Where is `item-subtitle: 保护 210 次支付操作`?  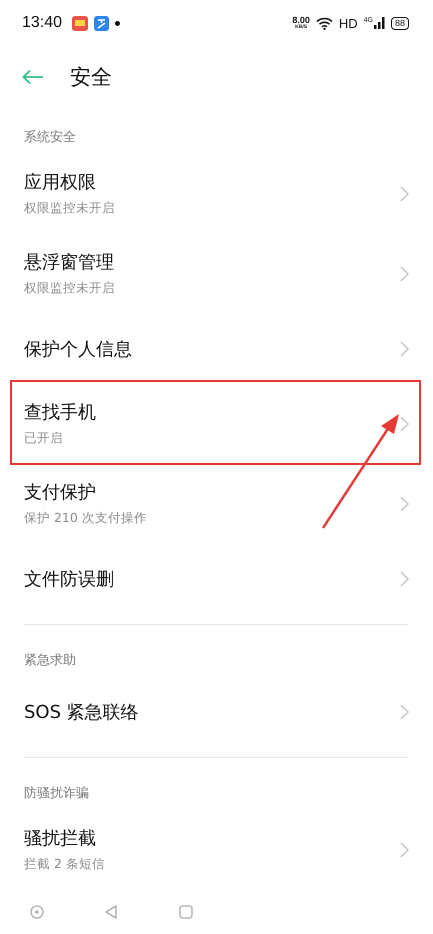
item-subtitle: 保护 210 次支付操作 is located at coordinates (86, 519).